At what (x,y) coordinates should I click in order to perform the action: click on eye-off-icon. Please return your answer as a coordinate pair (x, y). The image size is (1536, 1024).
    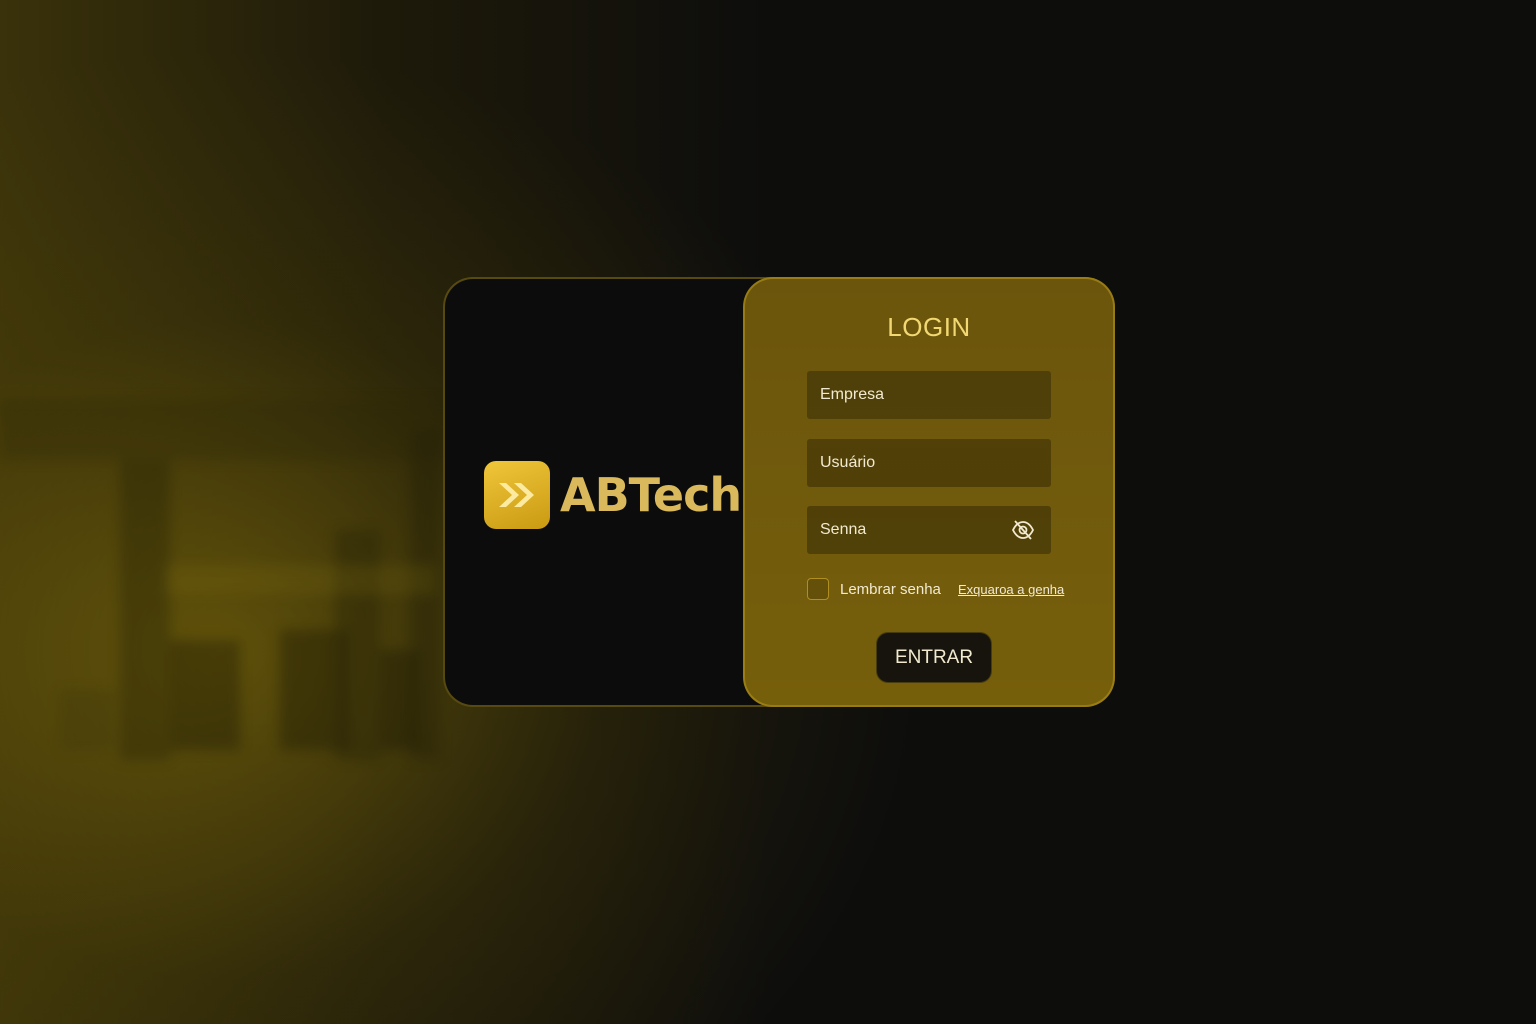
    Looking at the image, I should click on (1023, 532).